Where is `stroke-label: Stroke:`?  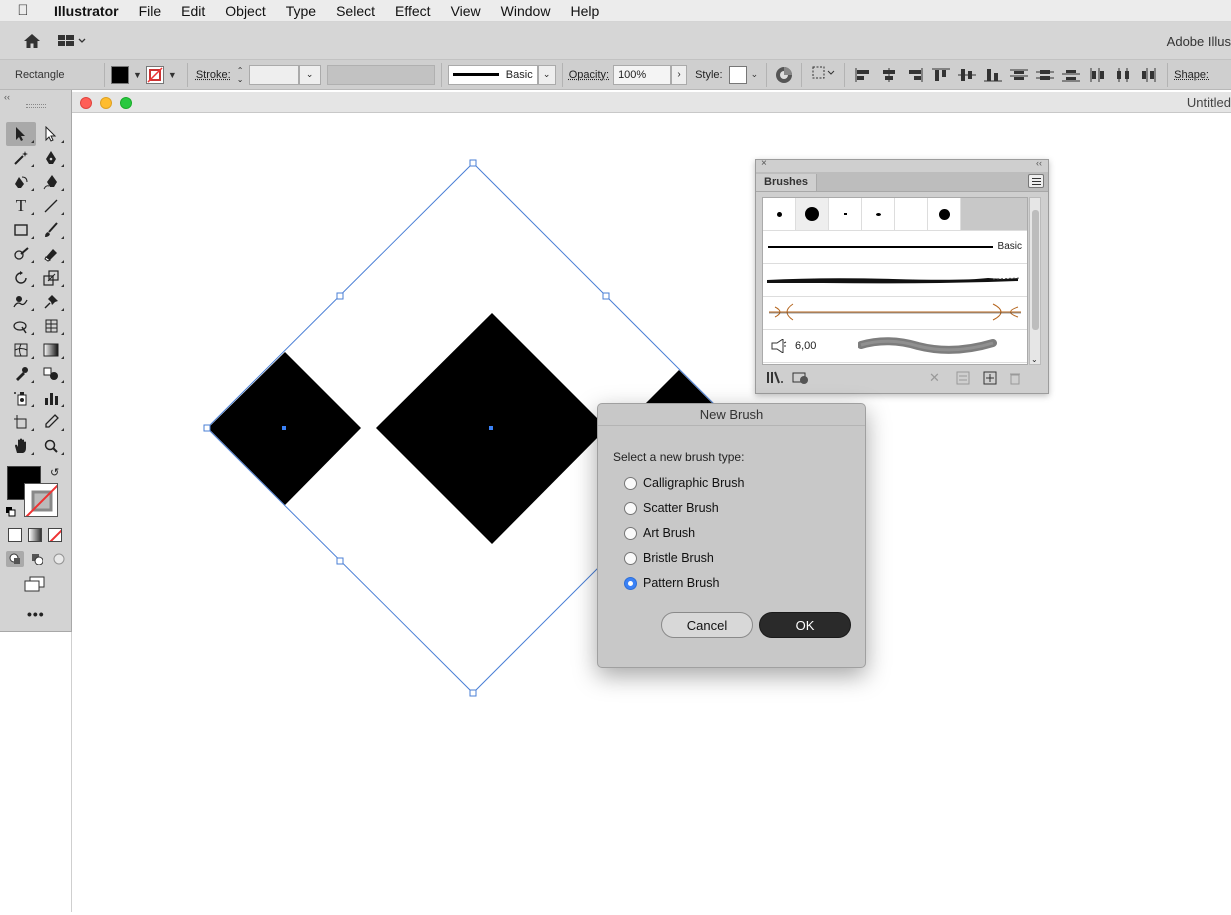
stroke-label: Stroke: is located at coordinates (213, 75).